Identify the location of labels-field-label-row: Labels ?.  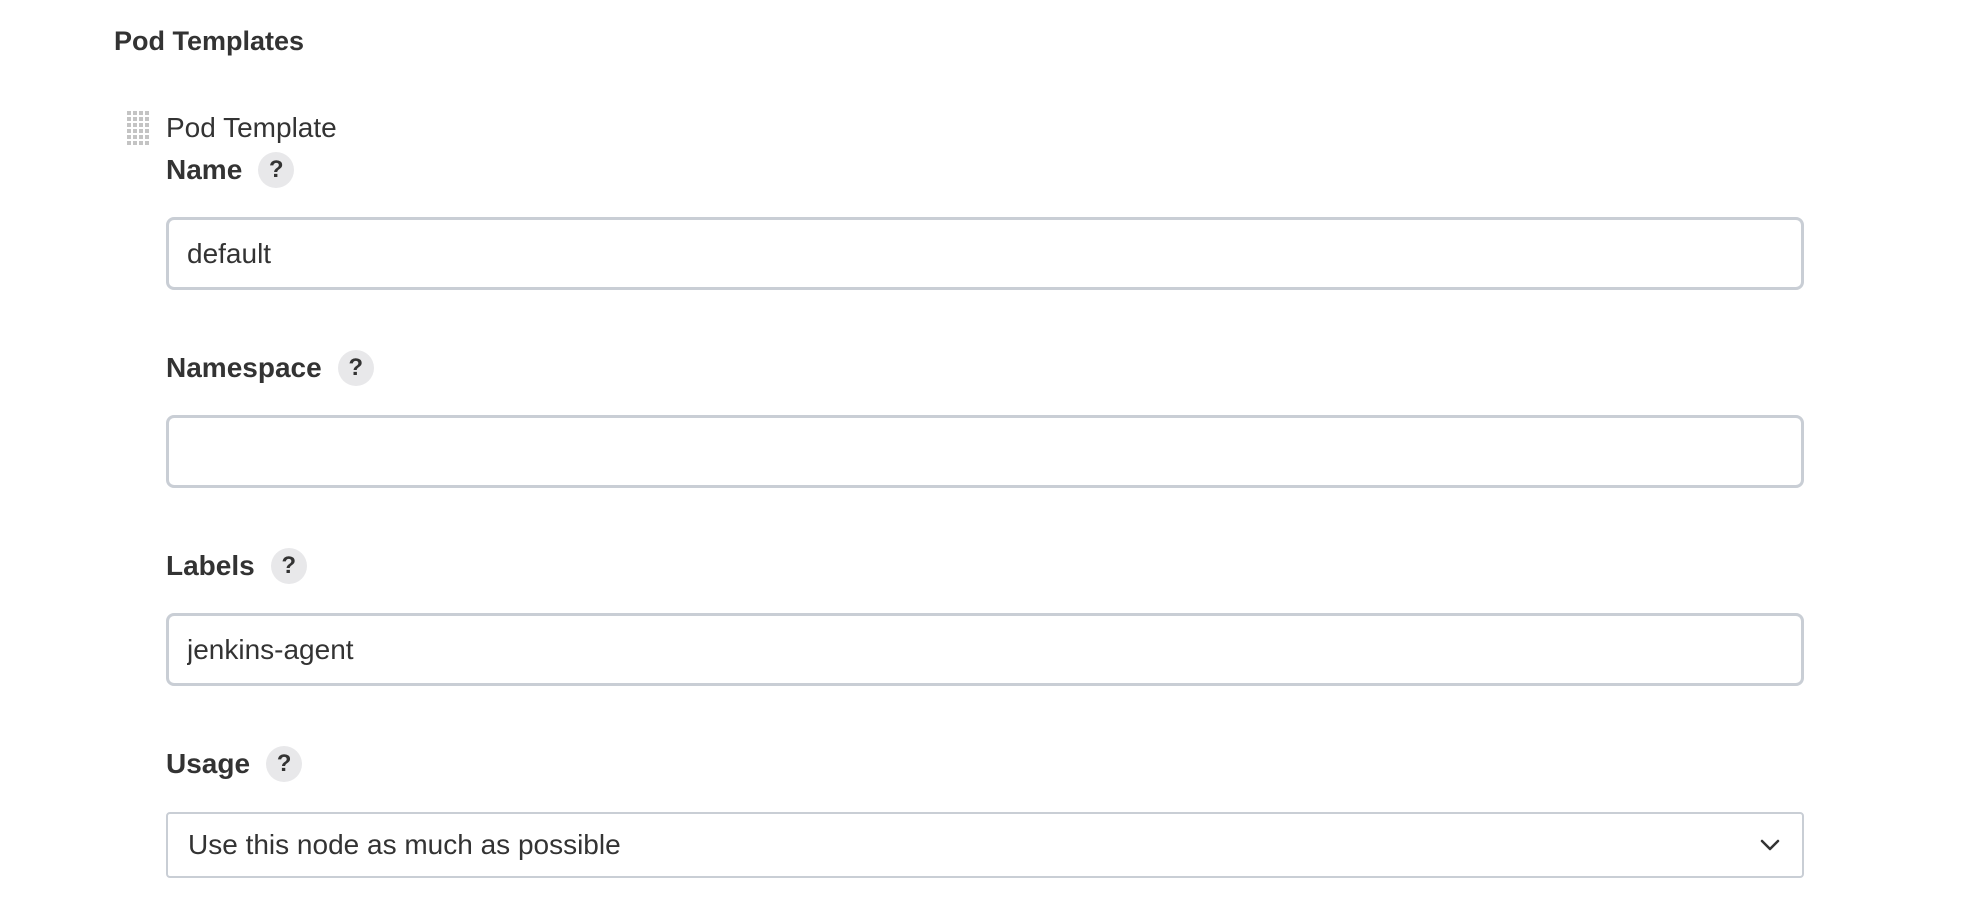
(236, 566).